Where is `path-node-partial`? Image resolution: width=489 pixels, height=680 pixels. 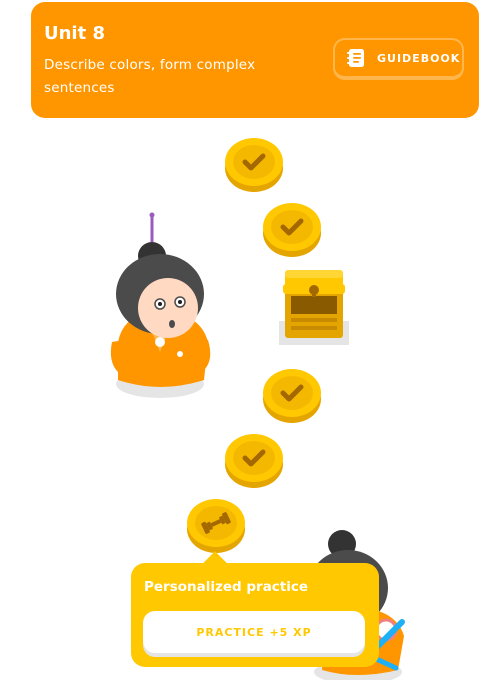
path-node-partial is located at coordinates (216, 677).